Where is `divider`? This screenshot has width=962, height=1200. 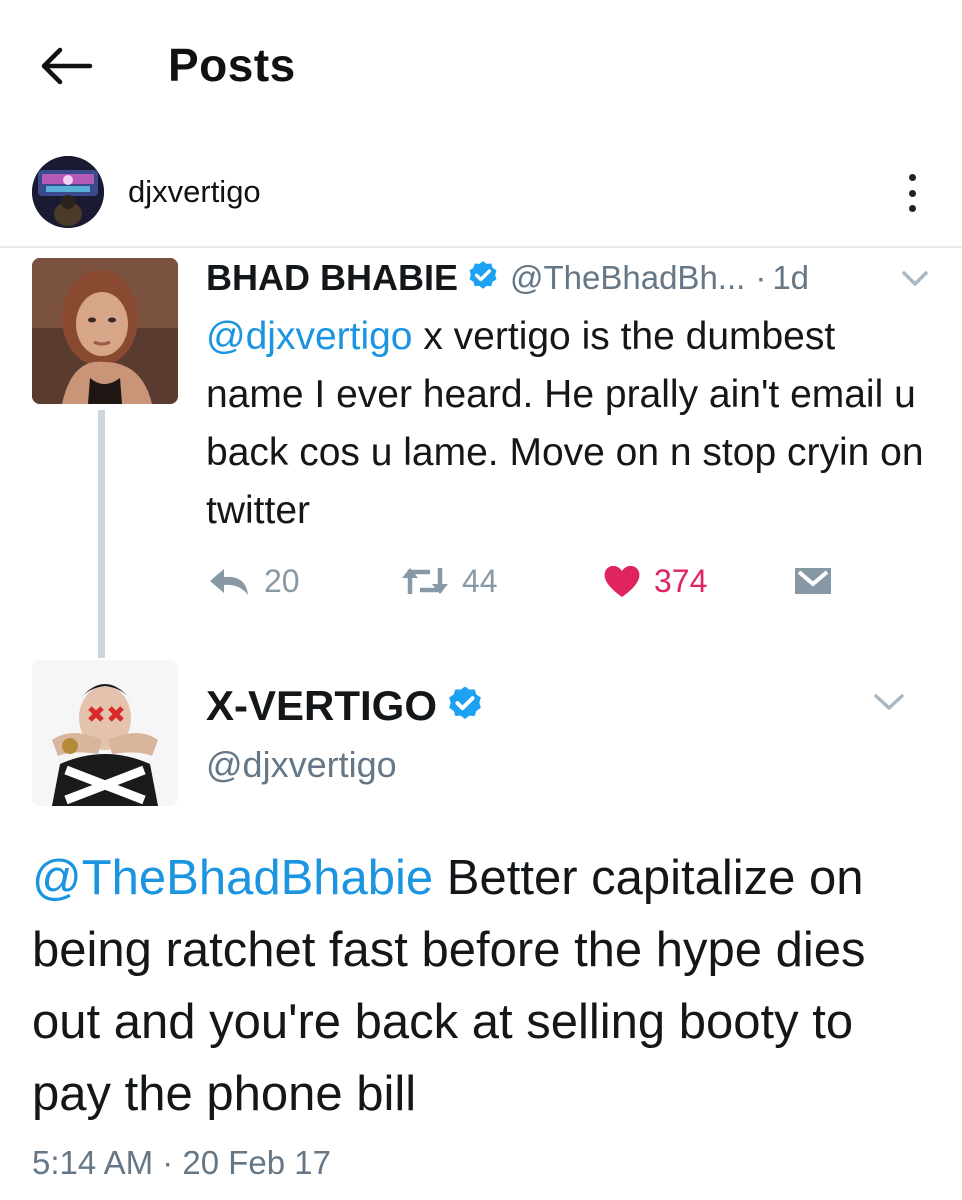 divider is located at coordinates (481, 247).